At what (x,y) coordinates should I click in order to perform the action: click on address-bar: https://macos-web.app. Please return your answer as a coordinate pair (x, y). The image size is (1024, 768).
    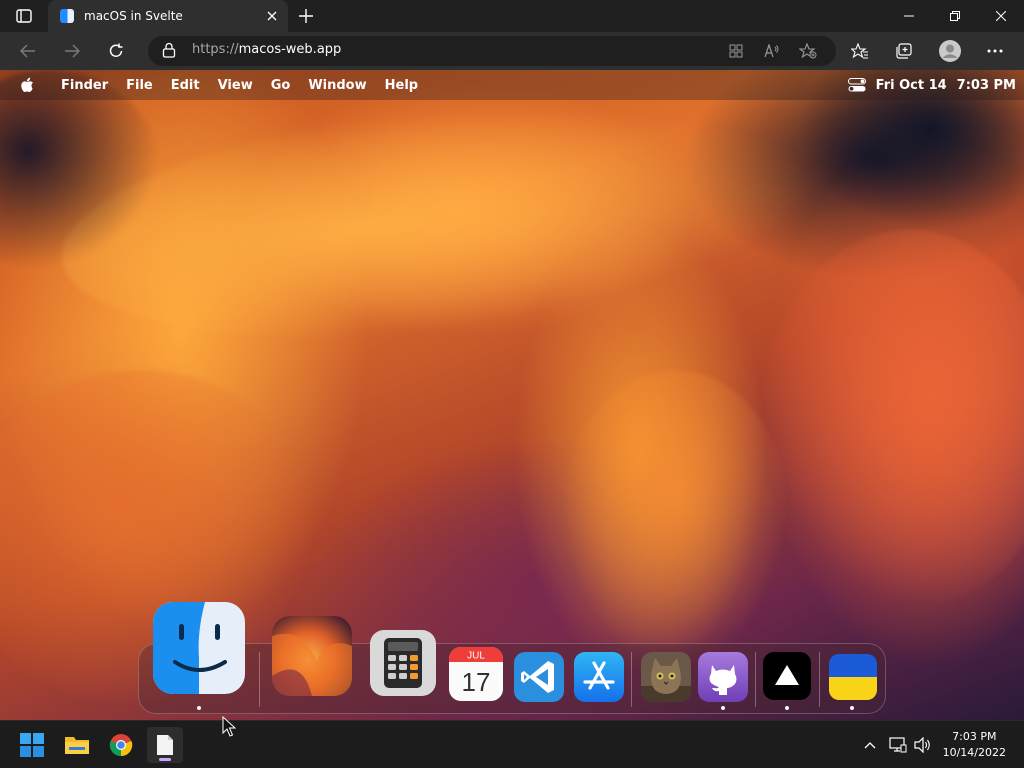
    Looking at the image, I should click on (492, 51).